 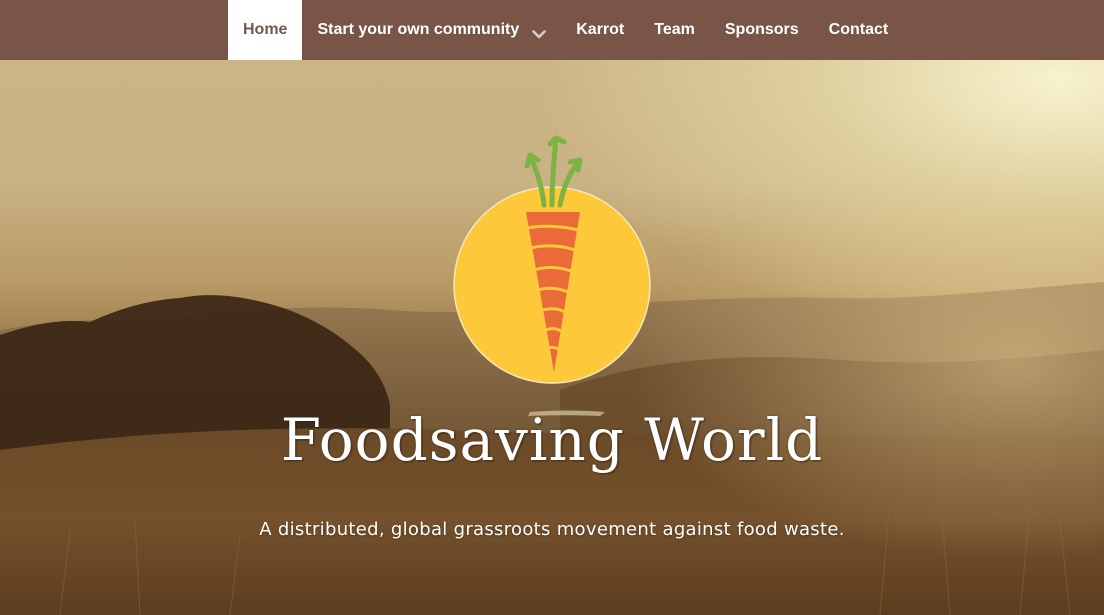 I want to click on nav-item-label: Karrot, so click(x=600, y=29).